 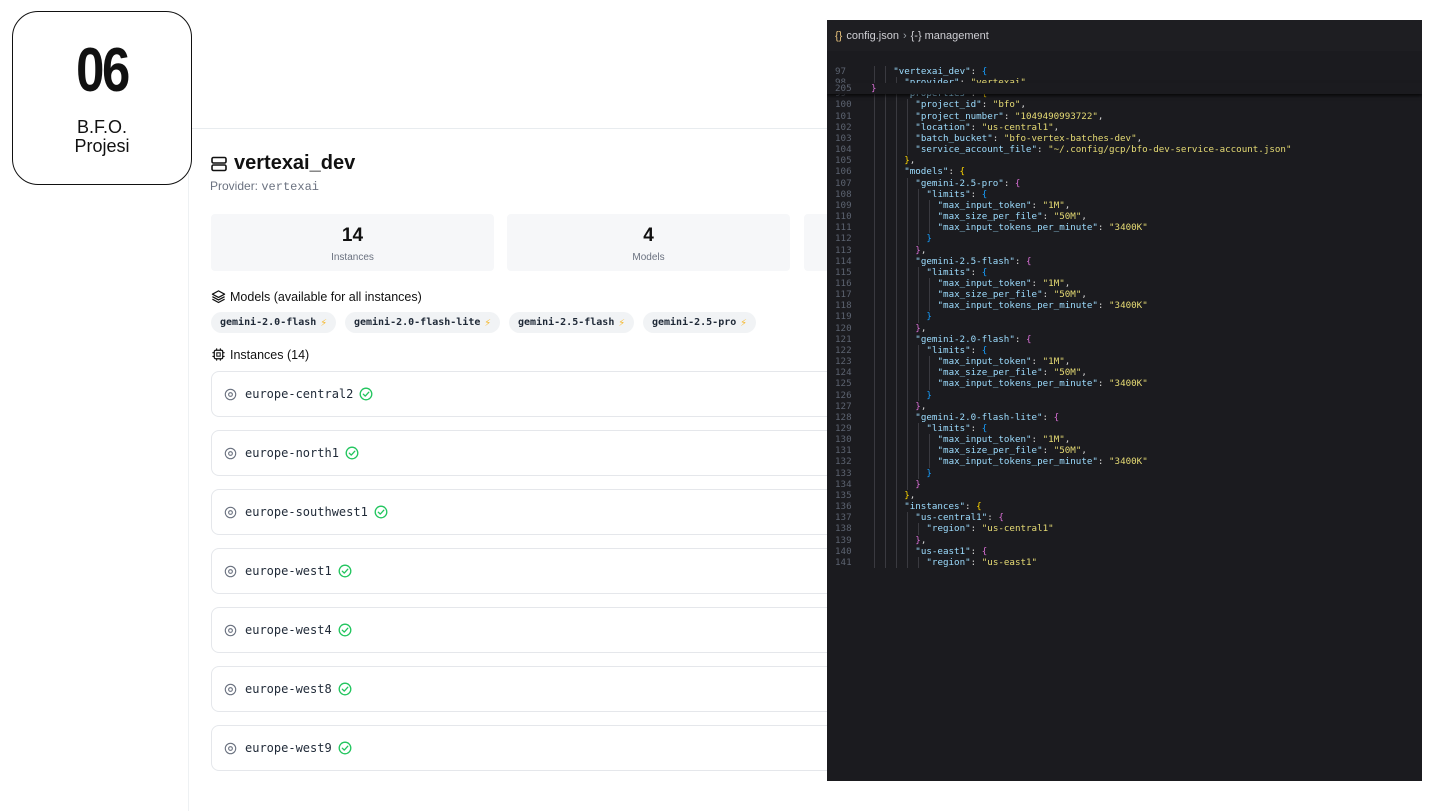 I want to click on provider-title-row: vertexai_dev, so click(x=282, y=163).